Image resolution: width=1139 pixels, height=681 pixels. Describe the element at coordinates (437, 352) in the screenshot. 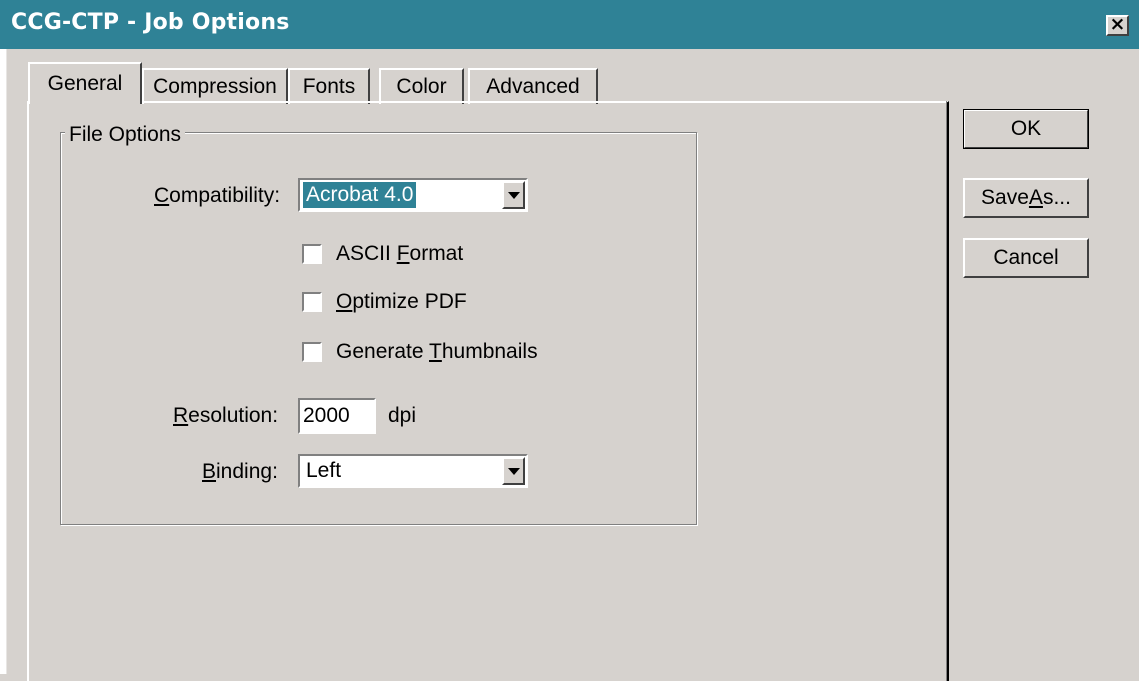

I see `generate-thumbnails-label: Generate Thumbnails` at that location.